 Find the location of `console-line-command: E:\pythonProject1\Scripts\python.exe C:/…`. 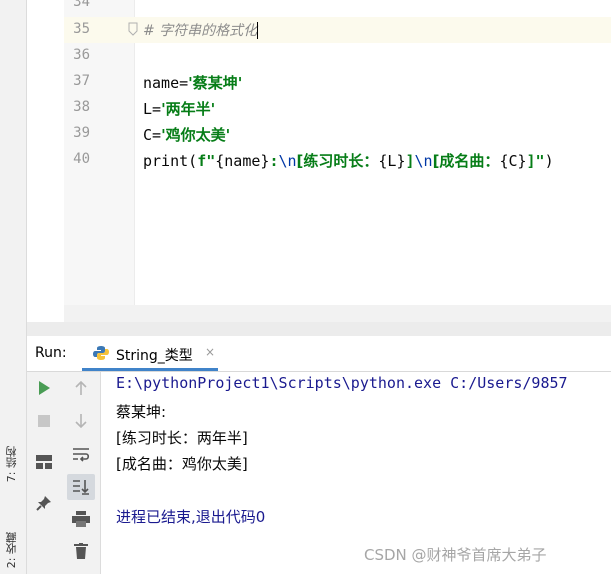

console-line-command: E:\pythonProject1\Scripts\python.exe C:/… is located at coordinates (342, 383).